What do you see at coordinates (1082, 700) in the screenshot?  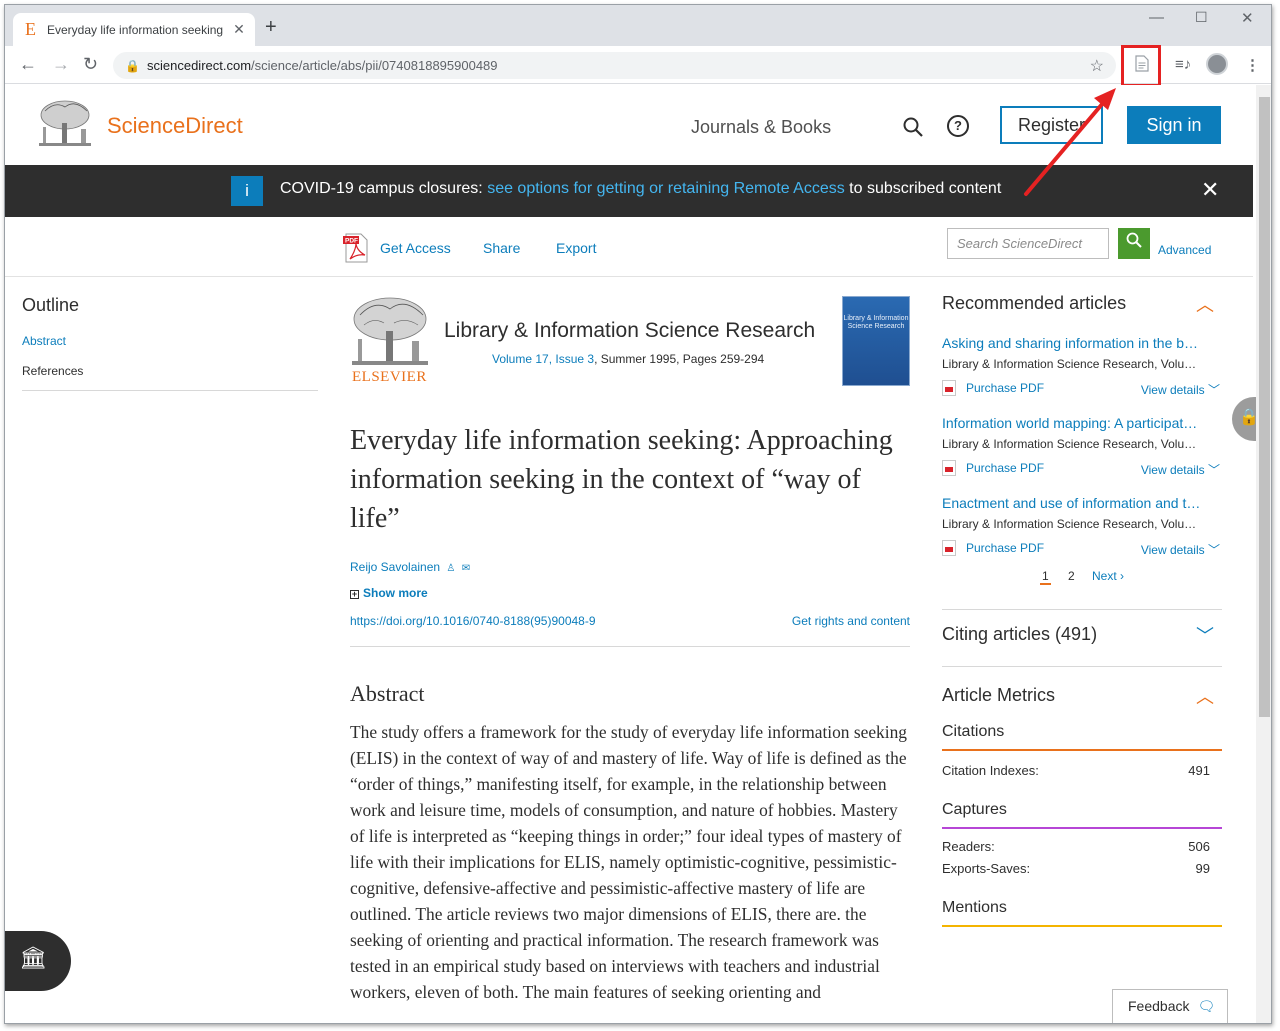 I see `article-metrics-heading: Article Metrics ︿` at bounding box center [1082, 700].